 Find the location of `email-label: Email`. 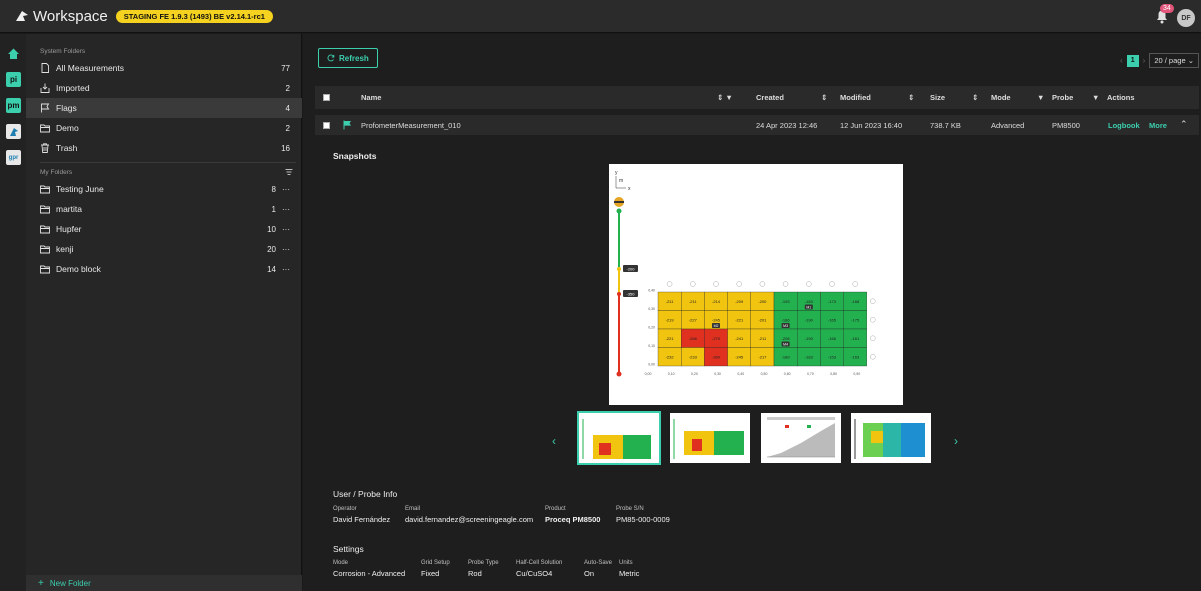

email-label: Email is located at coordinates (413, 509).